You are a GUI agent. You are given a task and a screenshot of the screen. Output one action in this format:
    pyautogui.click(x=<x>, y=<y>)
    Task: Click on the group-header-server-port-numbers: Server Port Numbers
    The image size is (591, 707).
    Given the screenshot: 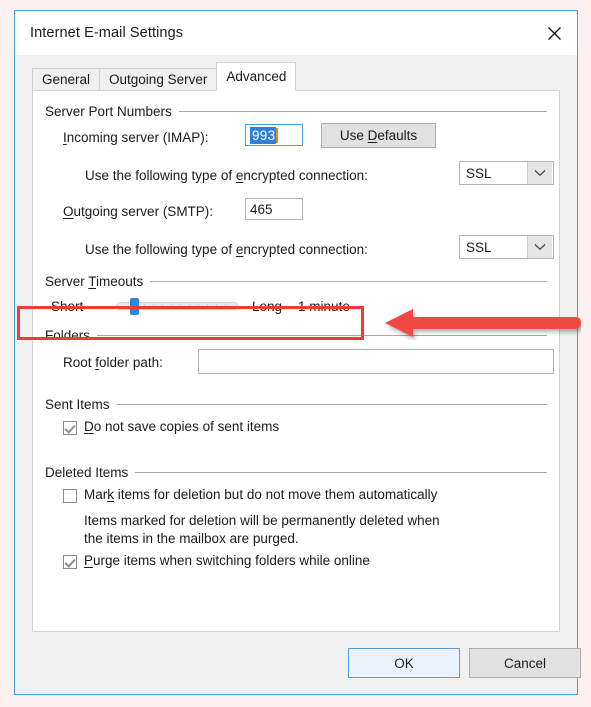 What is the action you would take?
    pyautogui.click(x=296, y=111)
    